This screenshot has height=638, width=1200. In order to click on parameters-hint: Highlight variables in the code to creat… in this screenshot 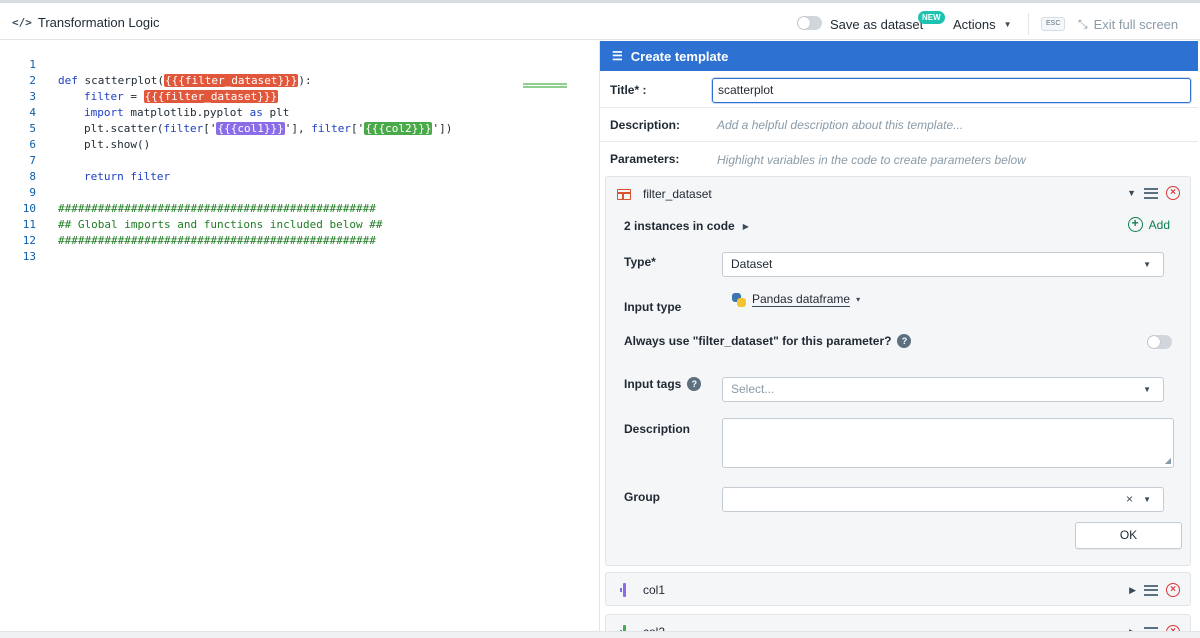, I will do `click(871, 160)`.